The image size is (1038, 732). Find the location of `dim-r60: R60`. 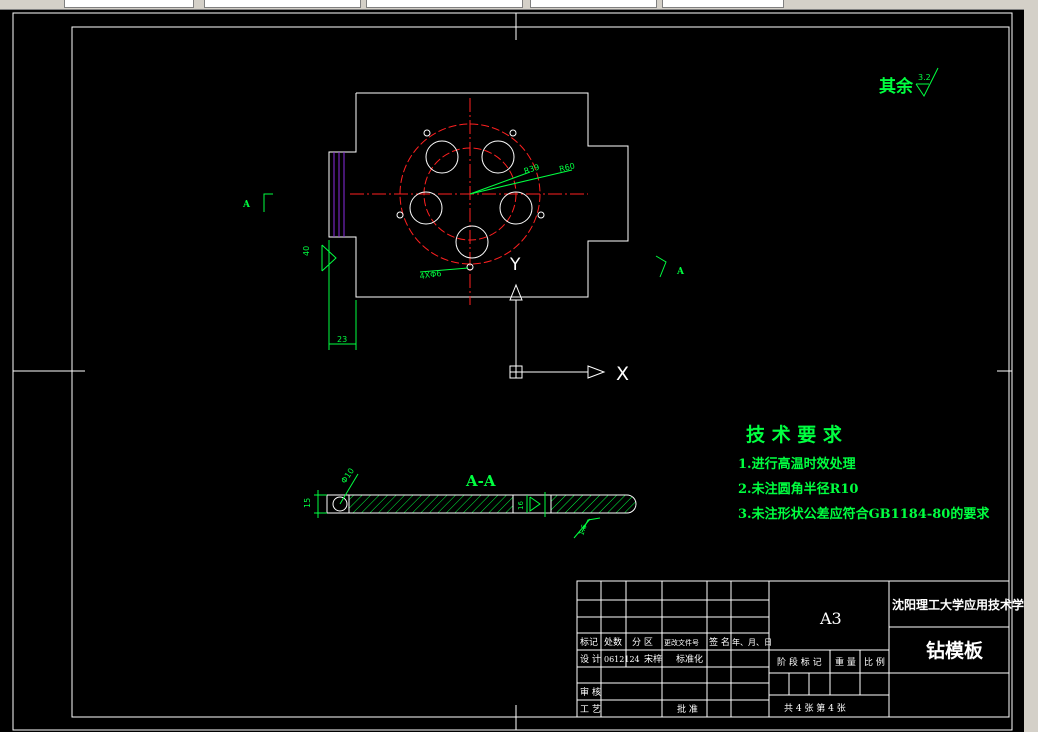

dim-r60: R60 is located at coordinates (566, 167).